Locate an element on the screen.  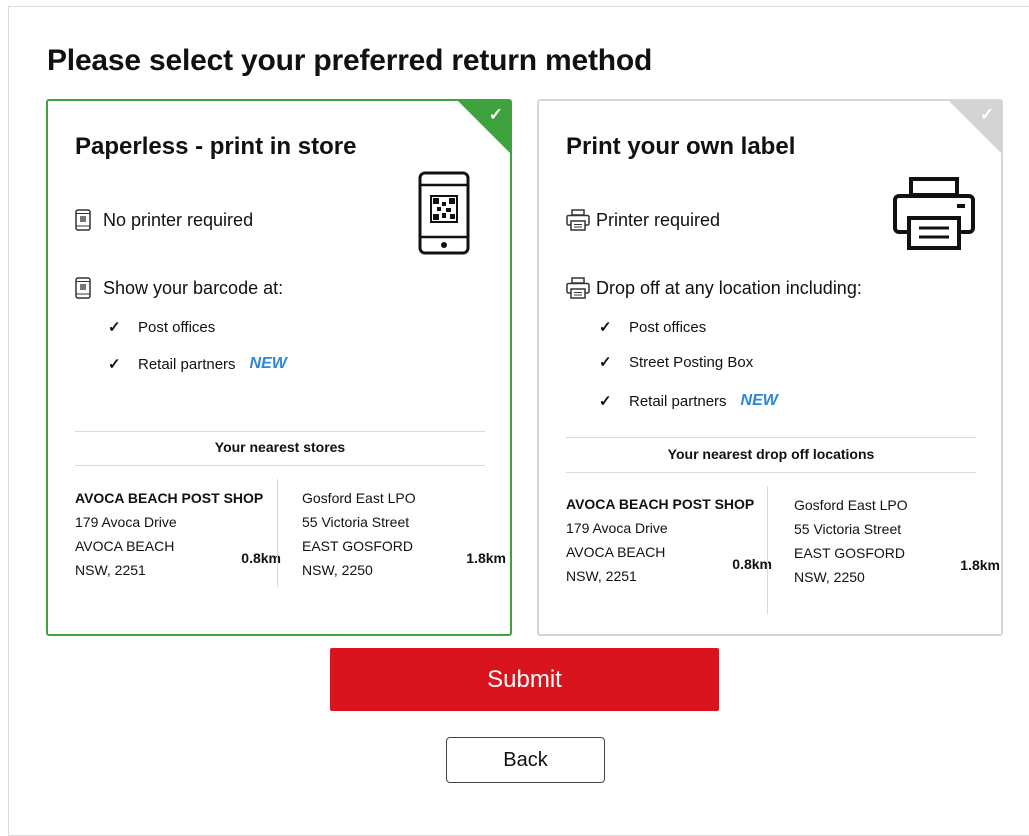
option-title: Paperless - print in store is located at coordinates (216, 146).